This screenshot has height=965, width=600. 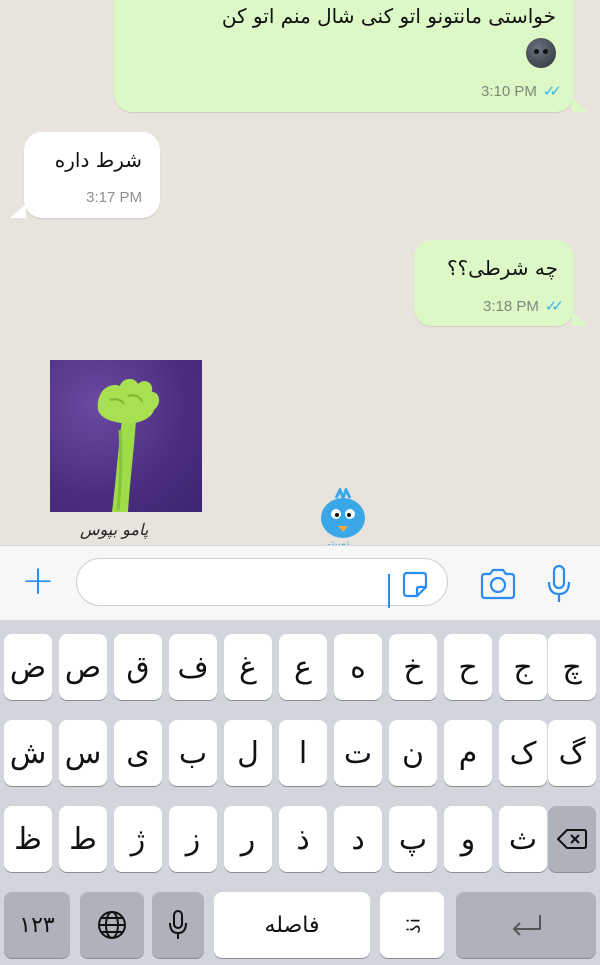 I want to click on return-key, so click(x=526, y=925).